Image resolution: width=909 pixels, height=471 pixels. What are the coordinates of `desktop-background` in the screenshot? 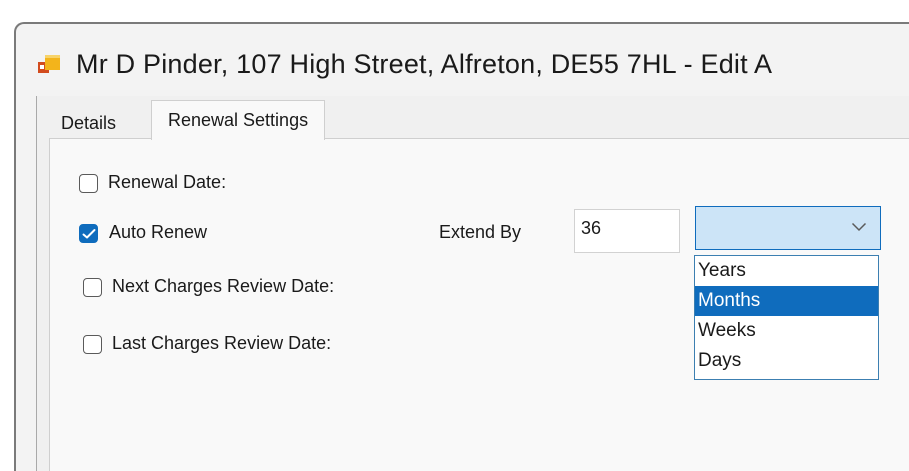 It's located at (454, 11).